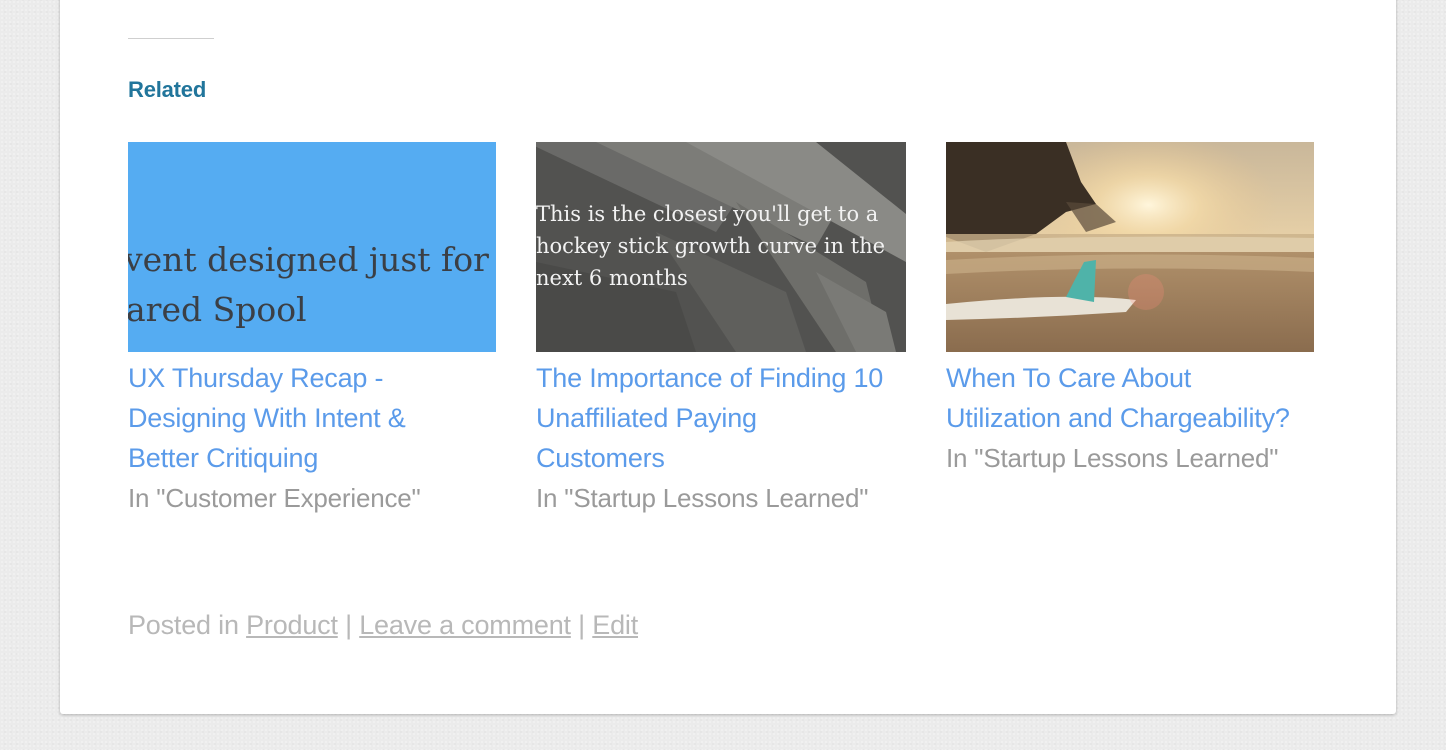 The width and height of the screenshot is (1446, 750). What do you see at coordinates (612, 278) in the screenshot?
I see `thumbnail-caption-line: next 6 months` at bounding box center [612, 278].